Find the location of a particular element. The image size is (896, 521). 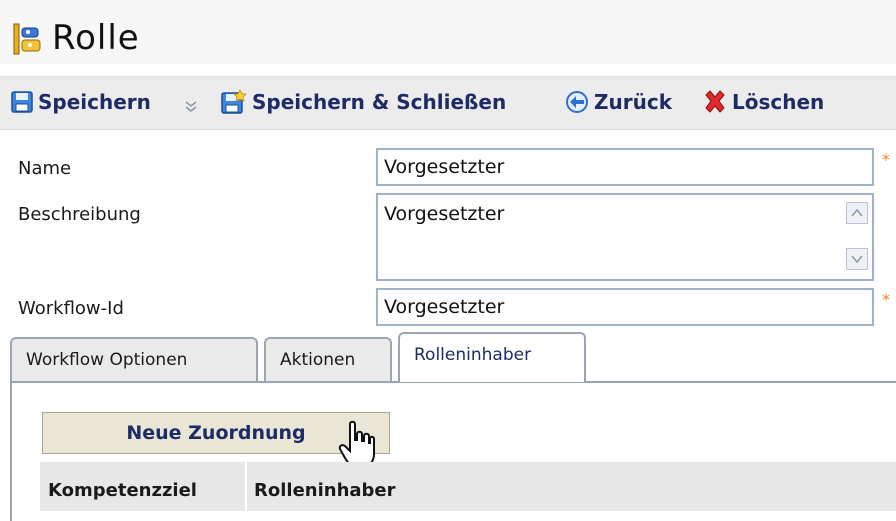

save-close-label: Speichern & Schließen is located at coordinates (379, 102).